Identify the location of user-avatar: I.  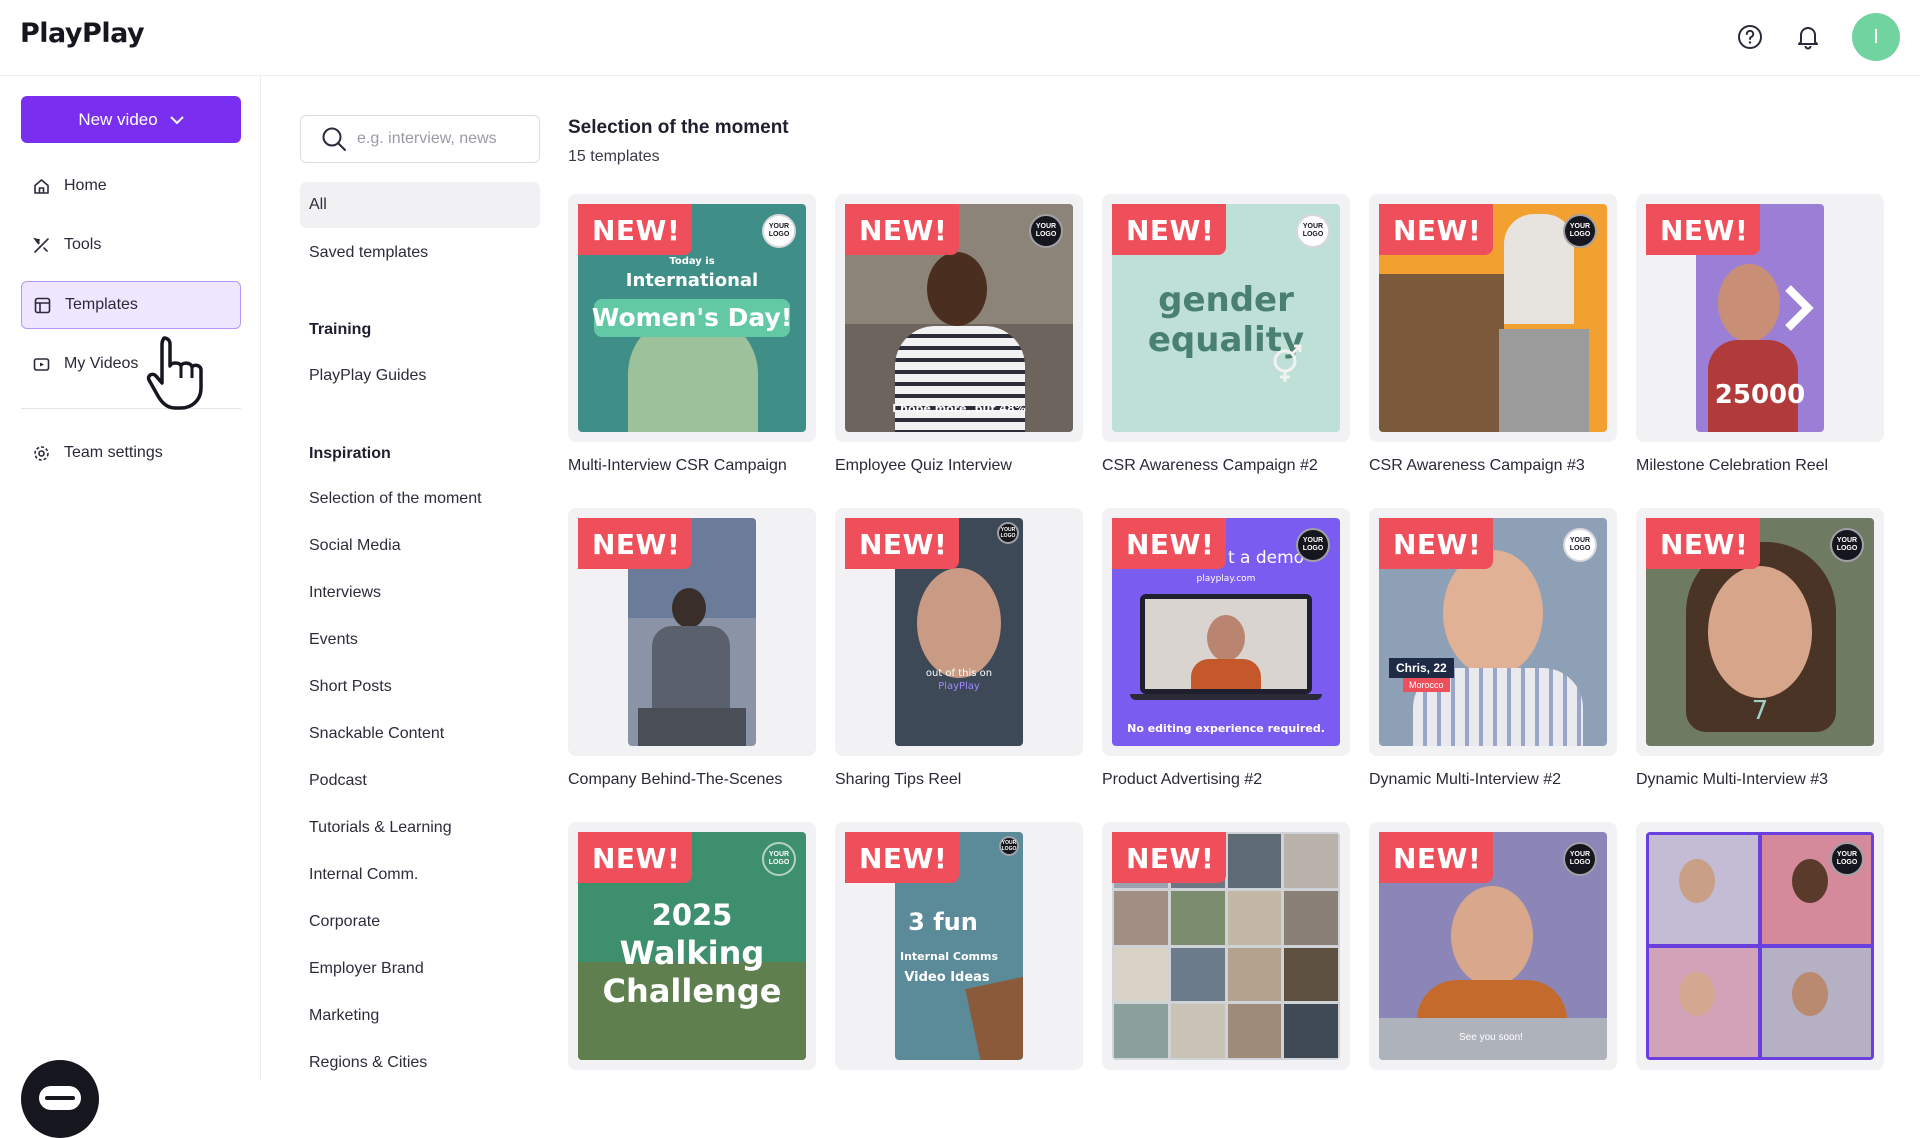
(1876, 37).